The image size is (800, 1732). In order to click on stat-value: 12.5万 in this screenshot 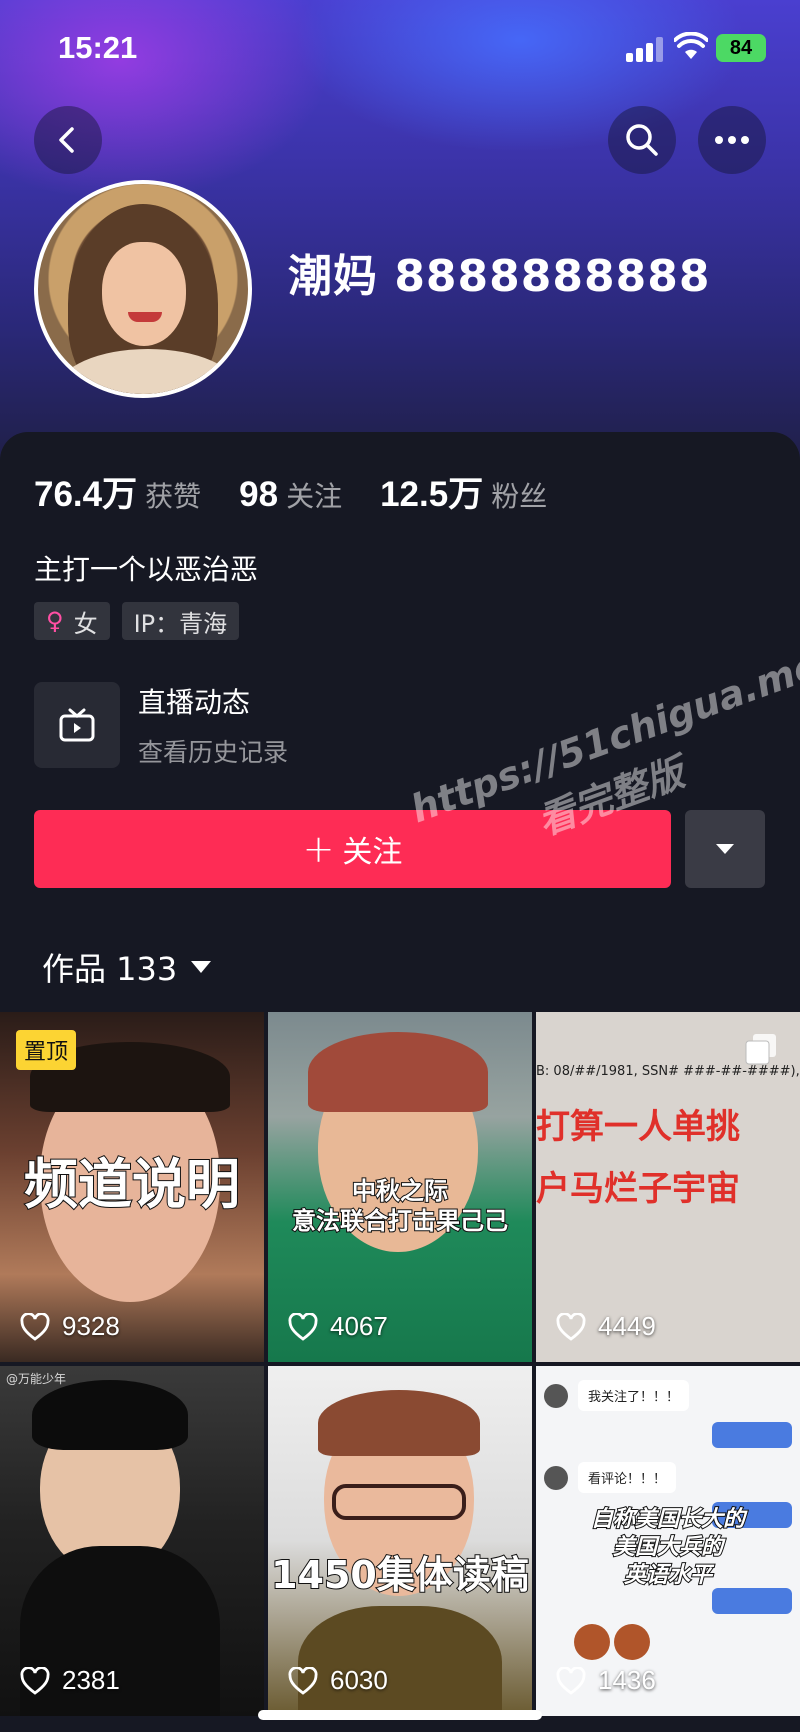, I will do `click(432, 494)`.